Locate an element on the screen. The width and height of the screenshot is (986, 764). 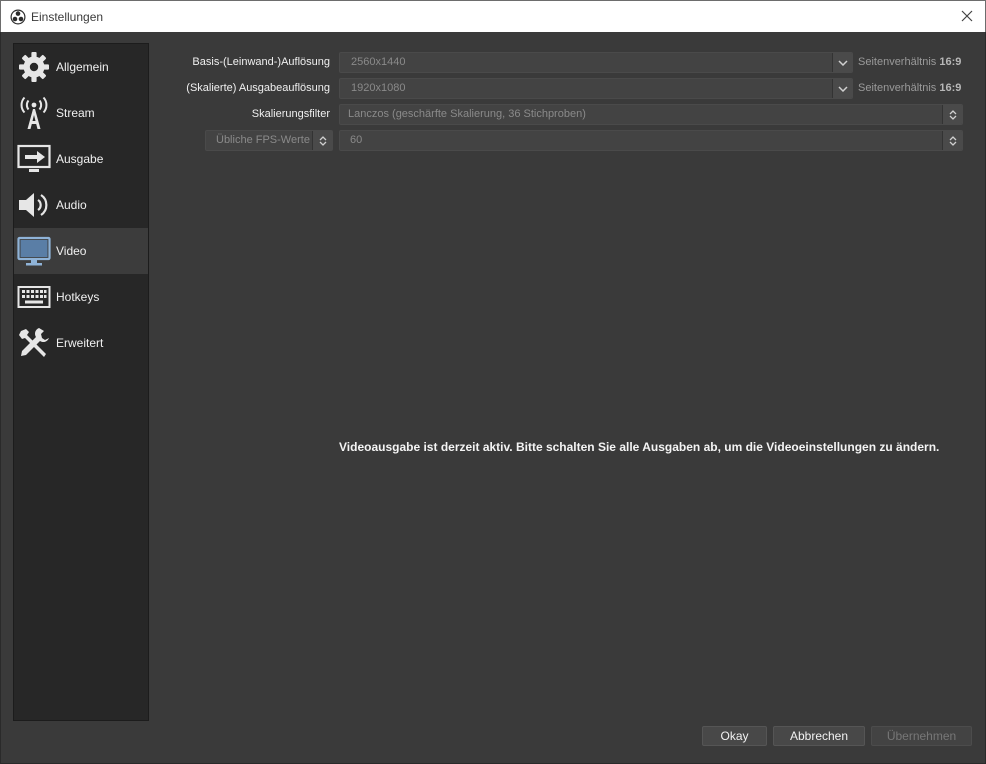
sidebar-item-video: Video is located at coordinates (81, 251).